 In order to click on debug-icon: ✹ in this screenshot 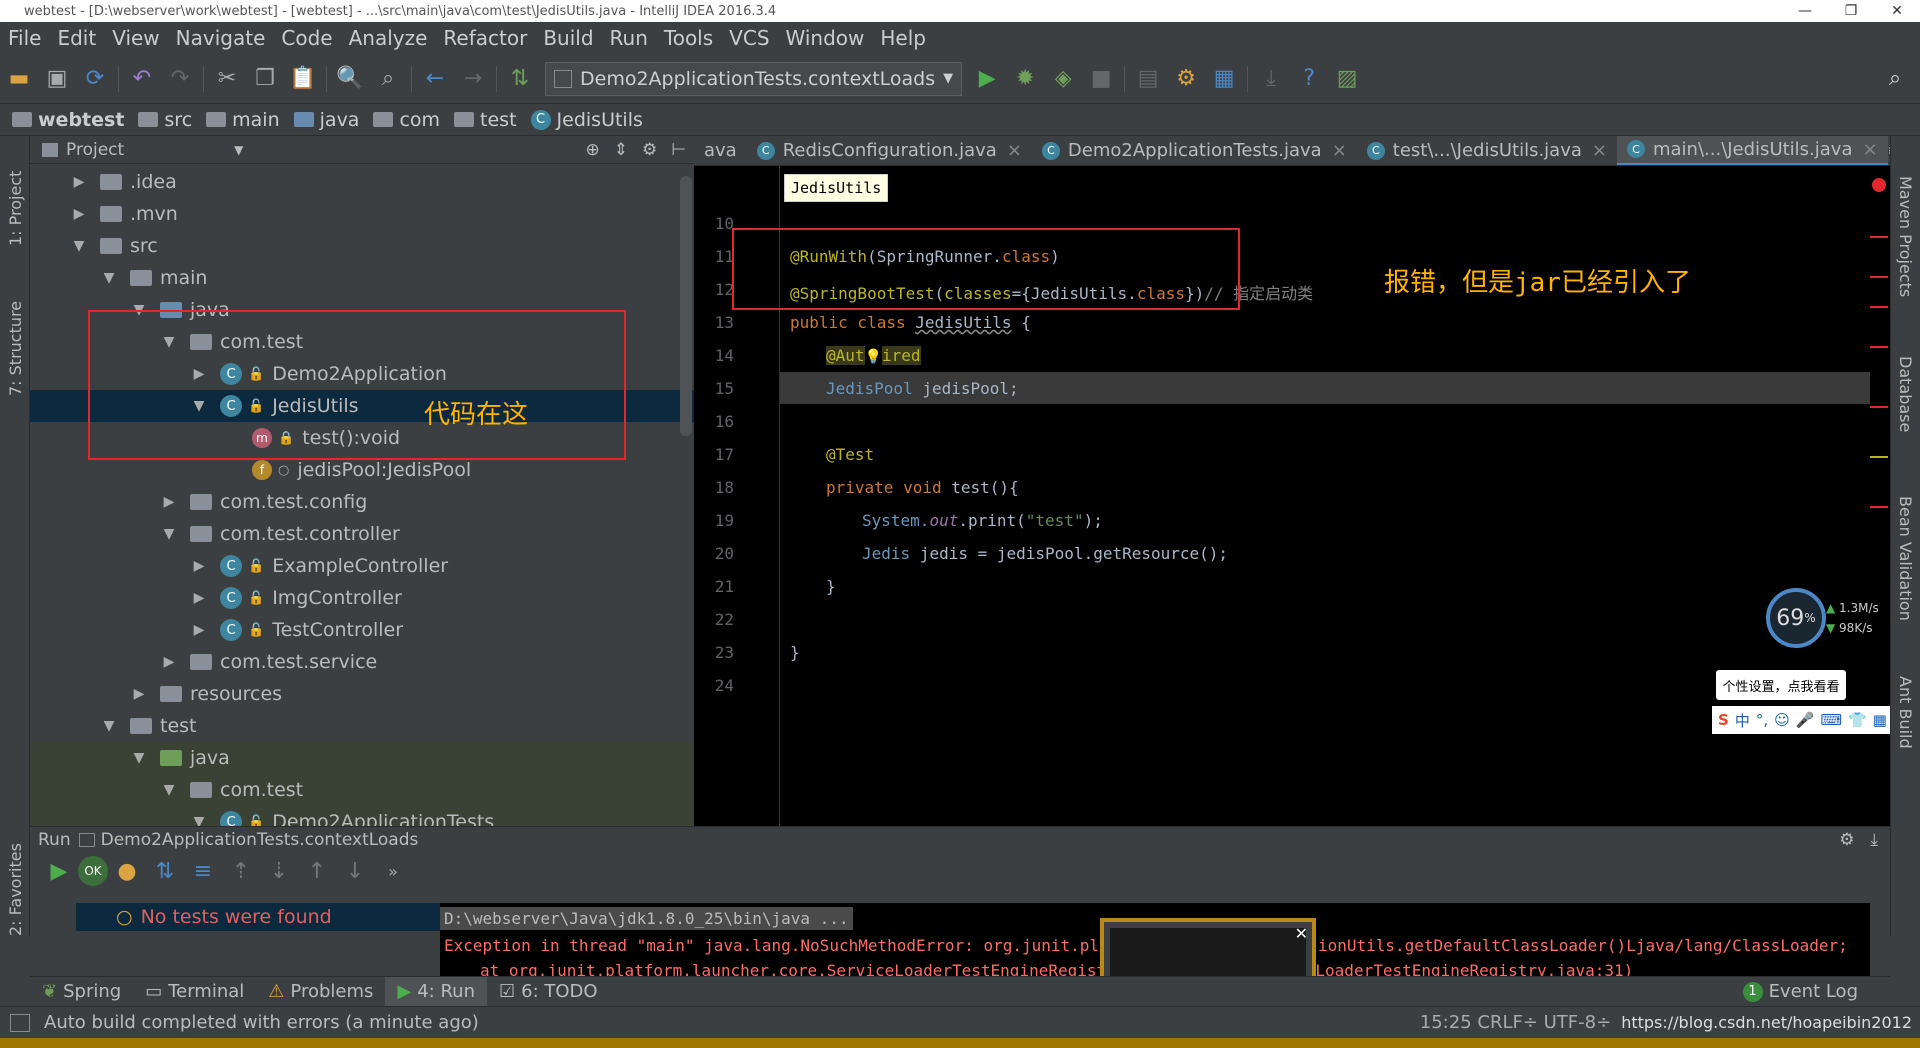, I will do `click(1025, 79)`.